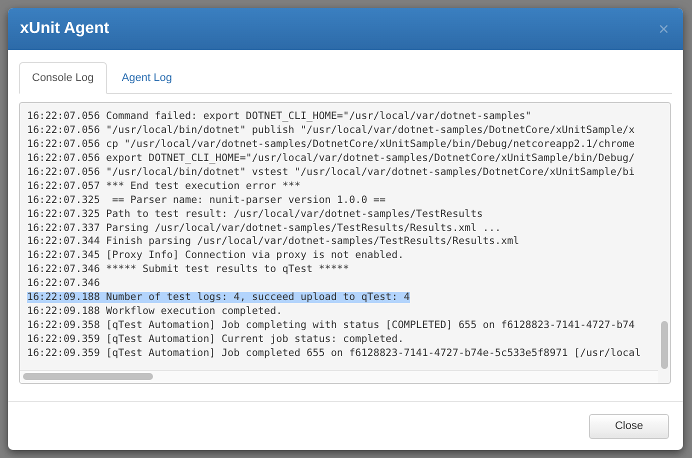  What do you see at coordinates (146, 78) in the screenshot?
I see `tab: Agent Log` at bounding box center [146, 78].